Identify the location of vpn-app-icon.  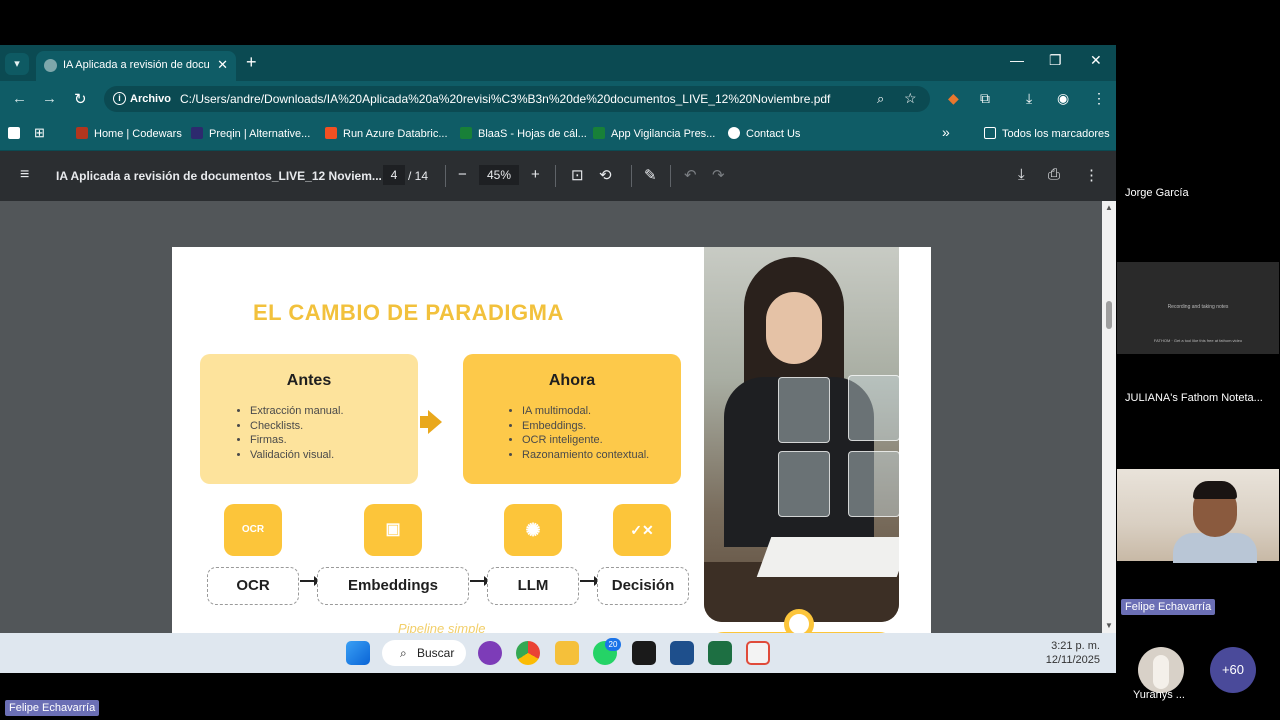
(682, 653).